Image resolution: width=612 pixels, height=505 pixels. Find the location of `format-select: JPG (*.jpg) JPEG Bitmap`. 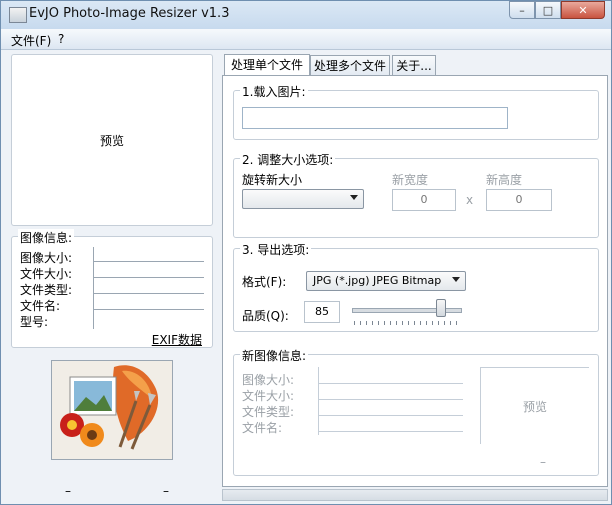

format-select: JPG (*.jpg) JPEG Bitmap is located at coordinates (386, 281).